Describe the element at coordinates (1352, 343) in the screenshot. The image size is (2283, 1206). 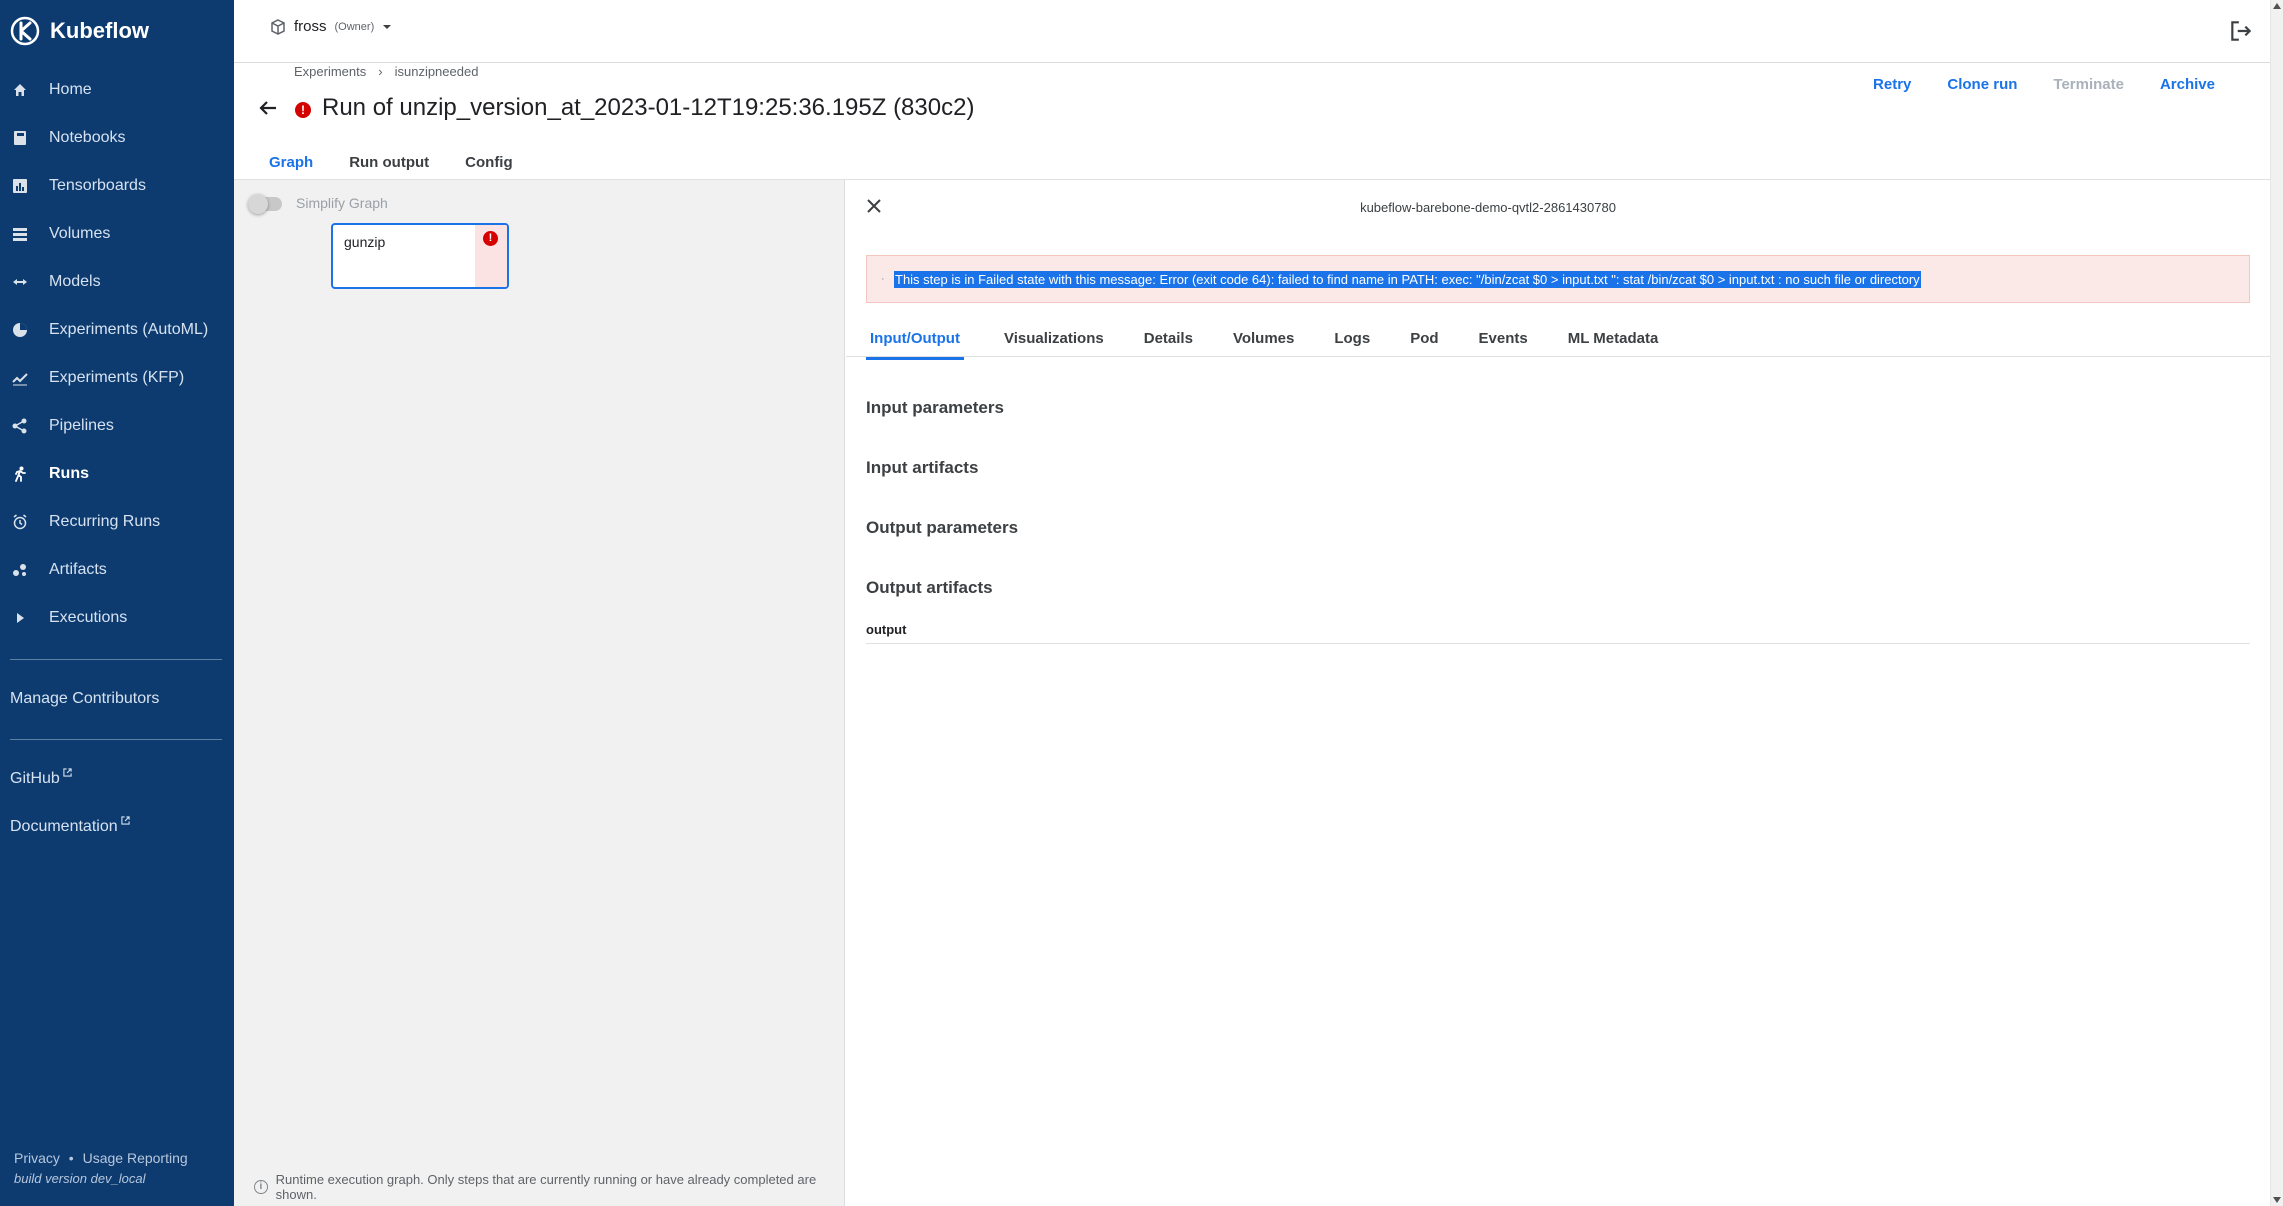
I see `tab-logs: Logs` at that location.